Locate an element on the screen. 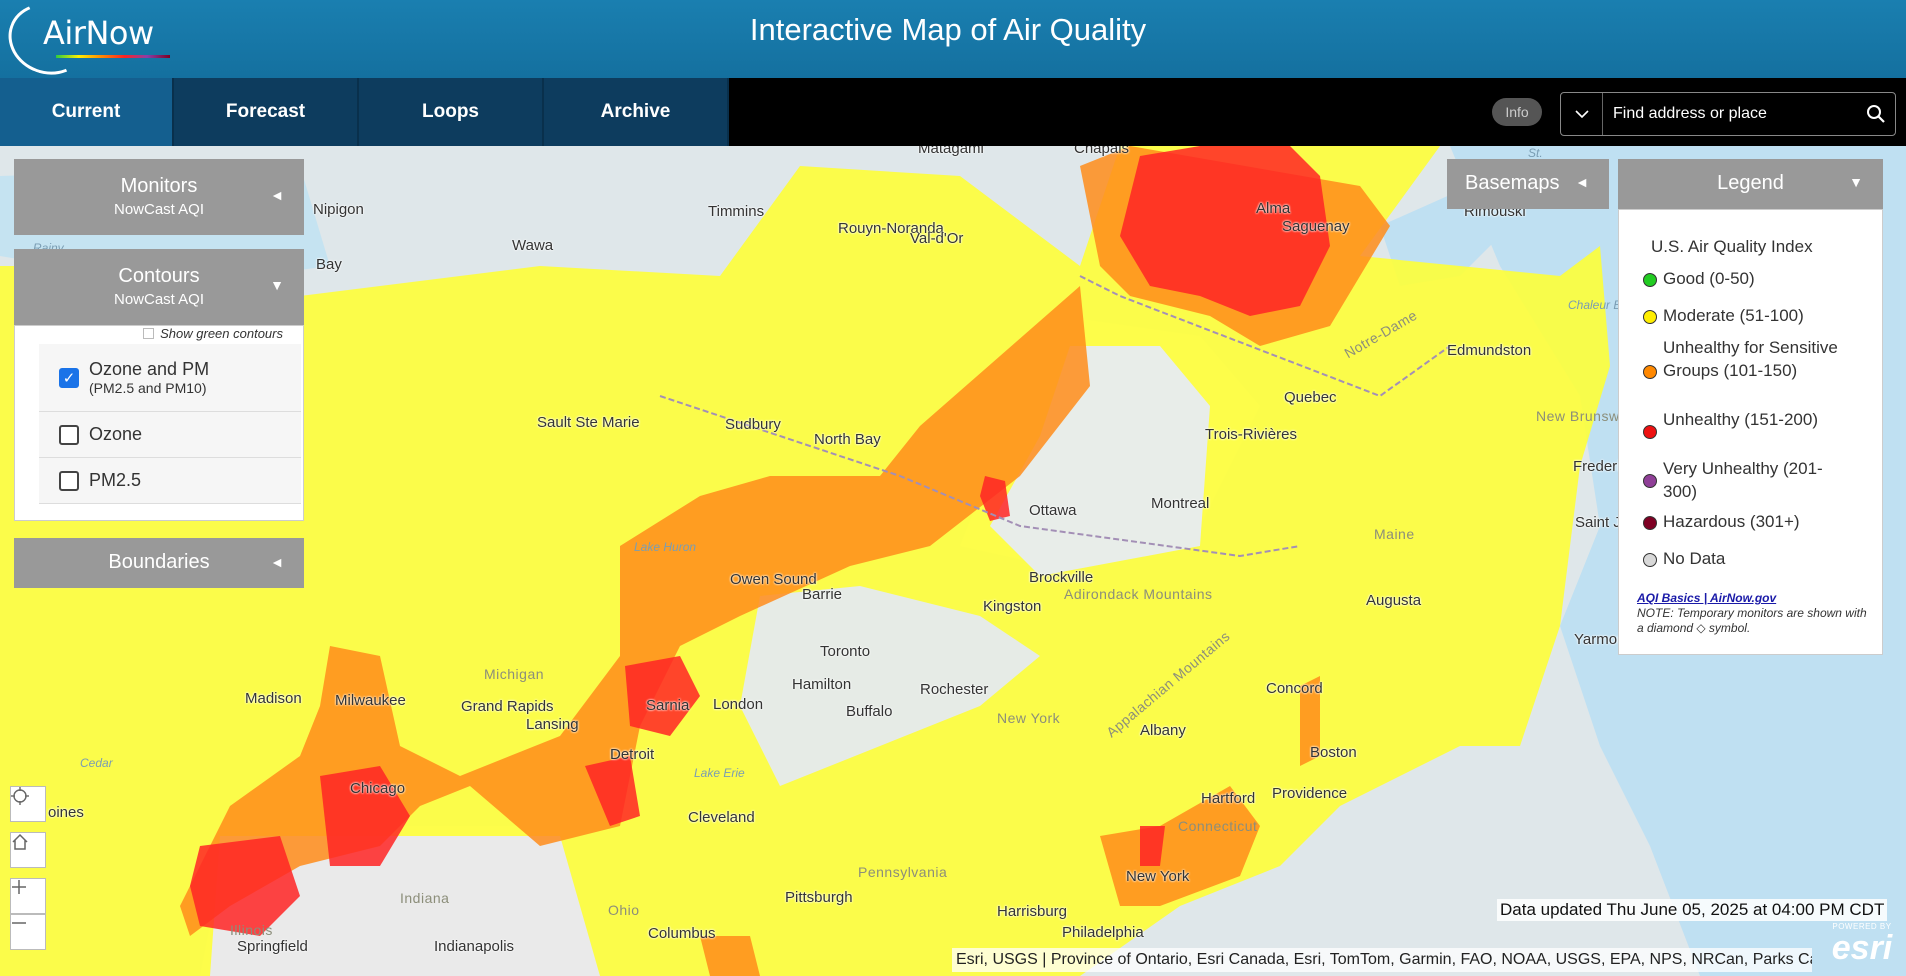 Image resolution: width=1906 pixels, height=976 pixels. city-label: Buffalo is located at coordinates (869, 711).